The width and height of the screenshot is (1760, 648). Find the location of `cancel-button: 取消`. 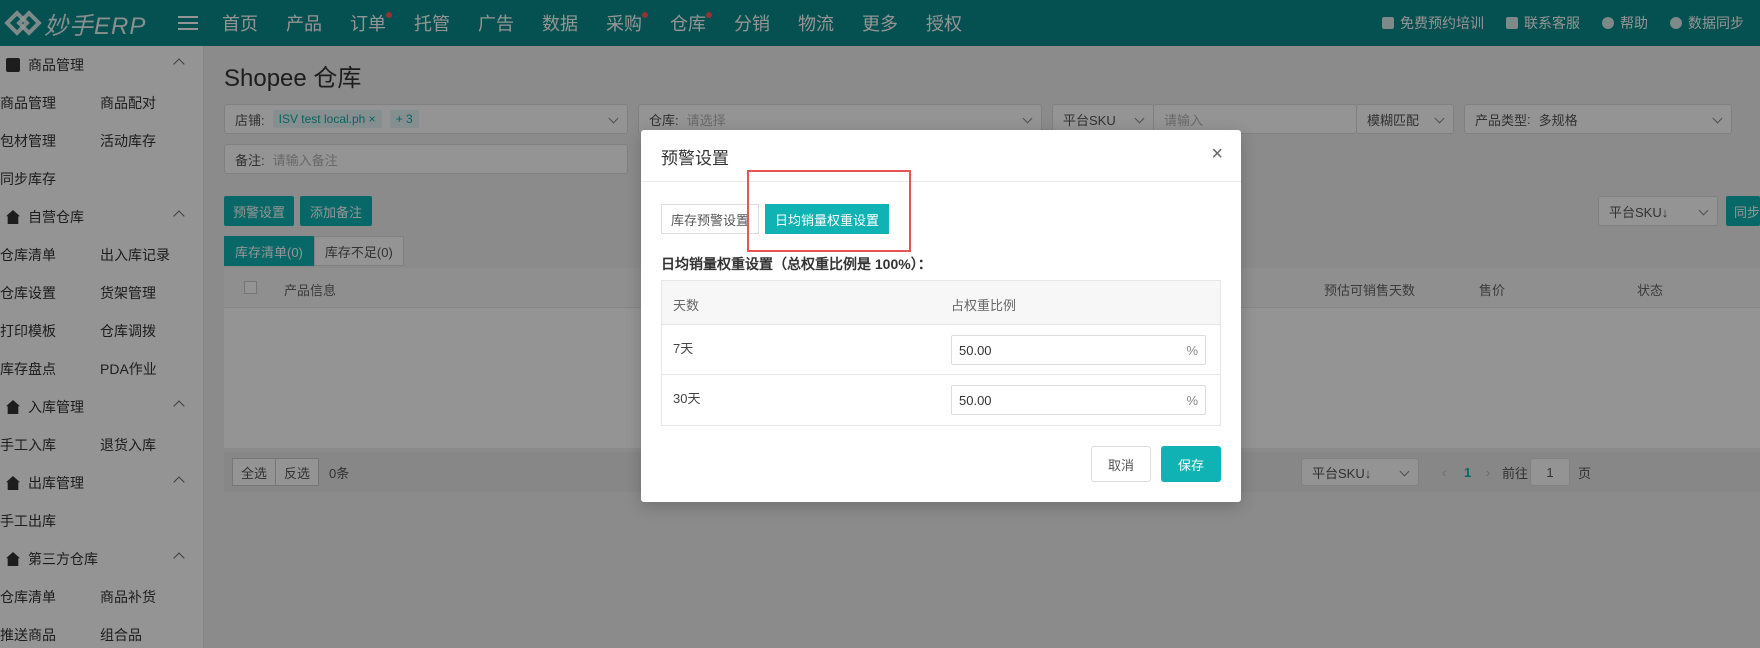

cancel-button: 取消 is located at coordinates (1121, 464).